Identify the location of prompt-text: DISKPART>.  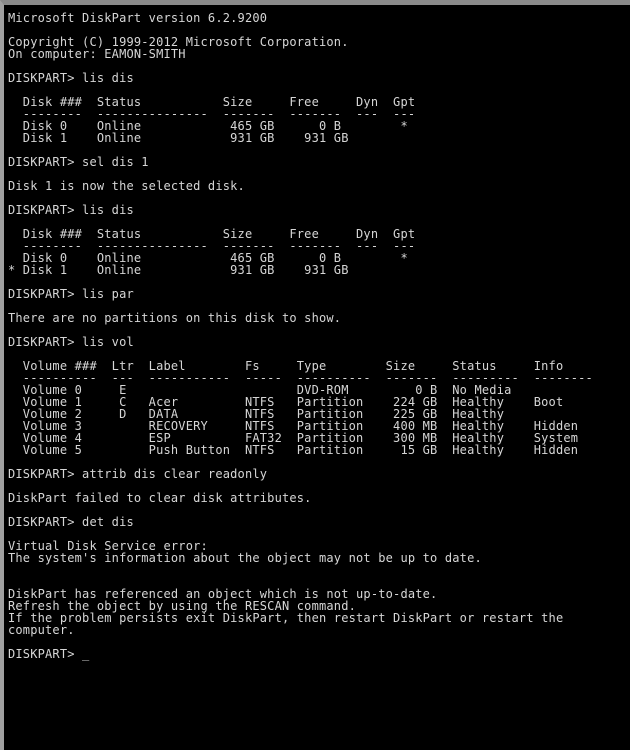
(45, 654).